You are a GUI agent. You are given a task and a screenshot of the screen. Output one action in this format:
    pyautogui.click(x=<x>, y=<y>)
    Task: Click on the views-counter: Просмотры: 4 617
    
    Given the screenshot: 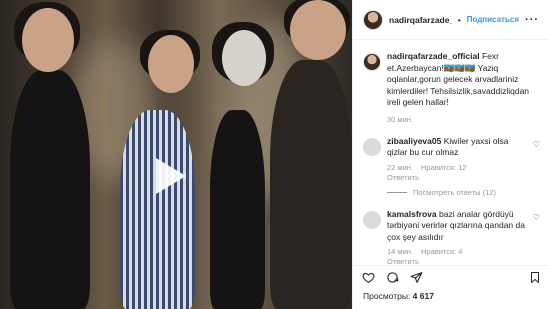 What is the action you would take?
    pyautogui.click(x=398, y=296)
    